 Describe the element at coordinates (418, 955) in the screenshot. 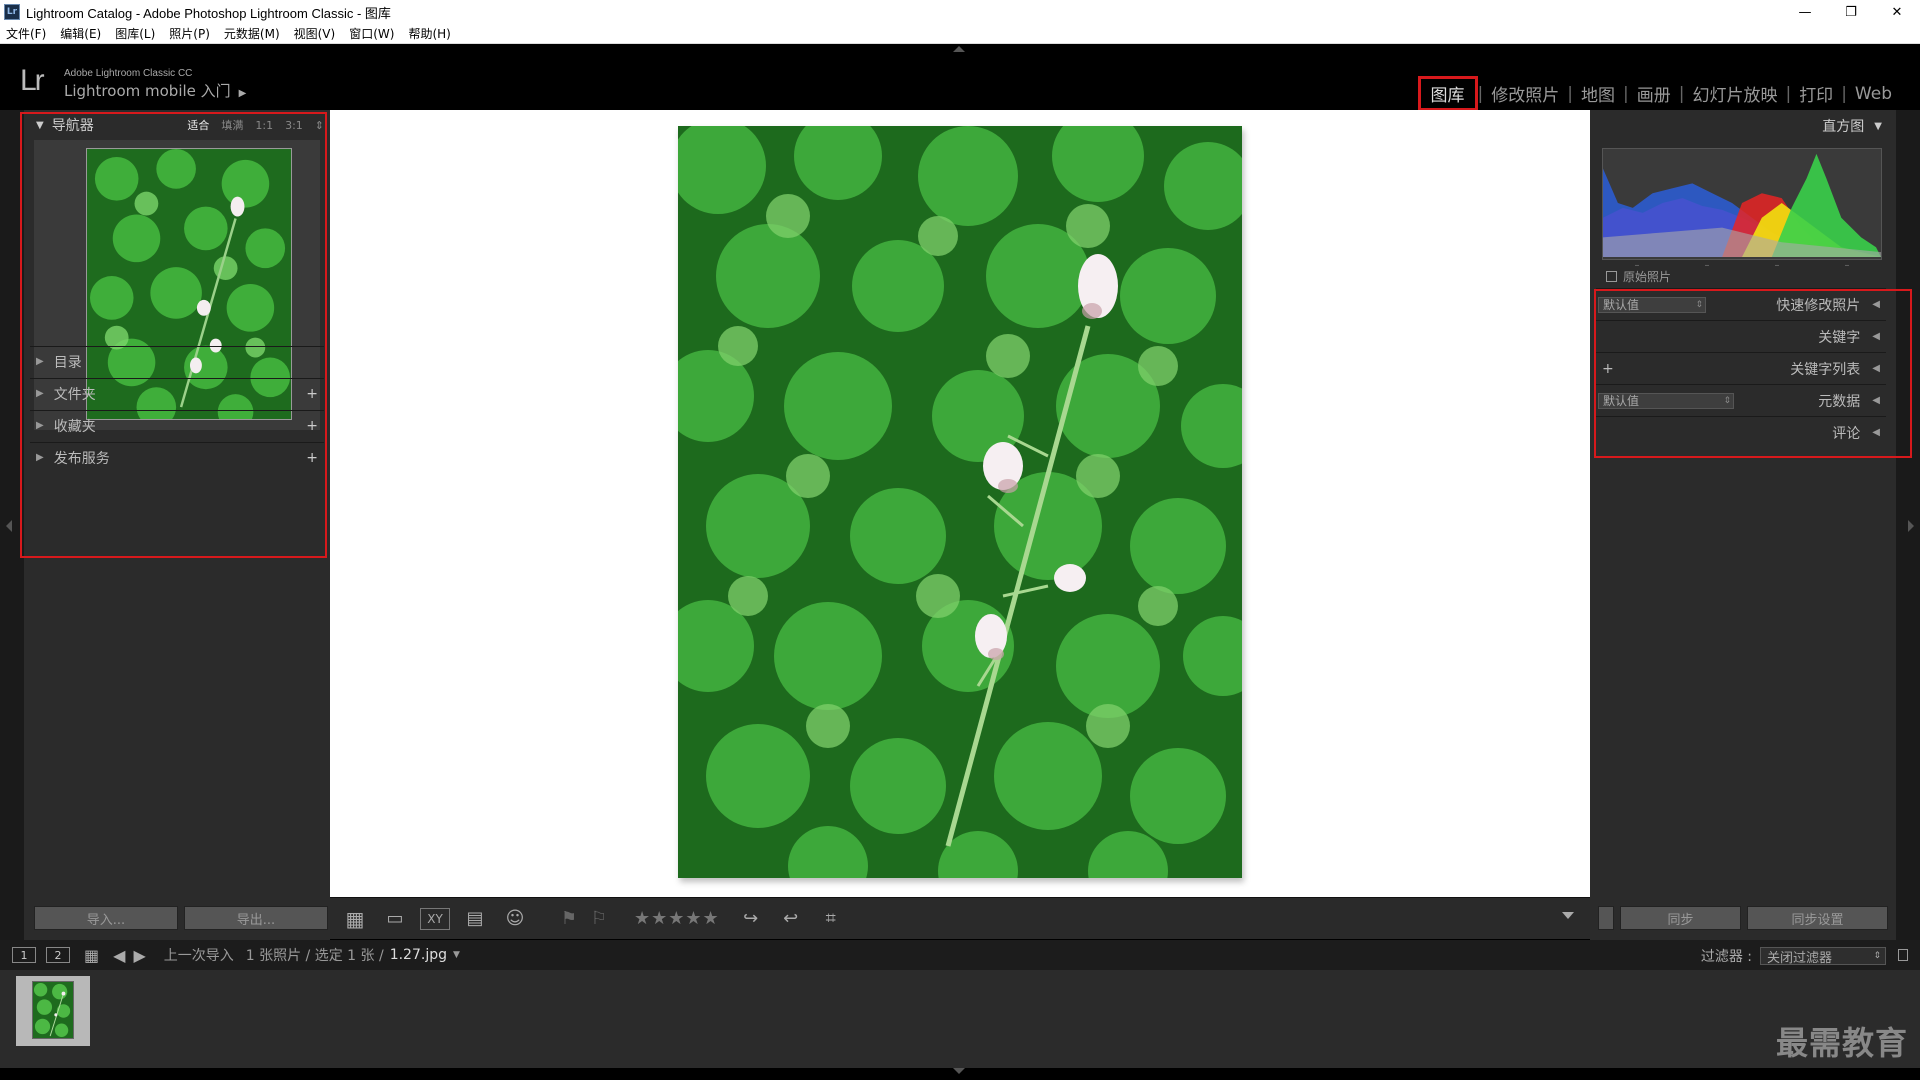

I see `filmstrip-filename: 1.27.jpg` at that location.